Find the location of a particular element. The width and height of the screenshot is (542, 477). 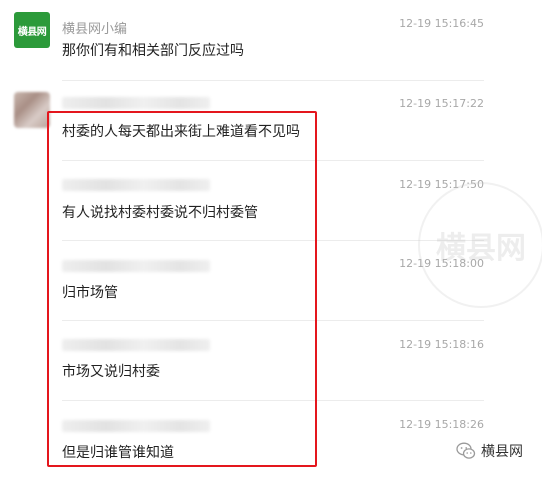

message-text: 那你们有和相关部门反应过吗 is located at coordinates (153, 51).